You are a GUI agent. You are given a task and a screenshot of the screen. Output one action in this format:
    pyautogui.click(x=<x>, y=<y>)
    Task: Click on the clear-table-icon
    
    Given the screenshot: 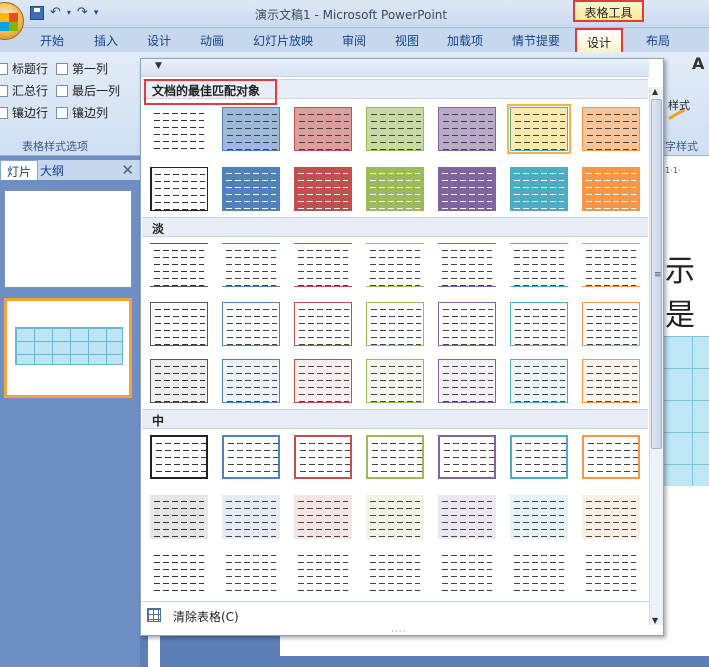 What is the action you would take?
    pyautogui.click(x=154, y=615)
    